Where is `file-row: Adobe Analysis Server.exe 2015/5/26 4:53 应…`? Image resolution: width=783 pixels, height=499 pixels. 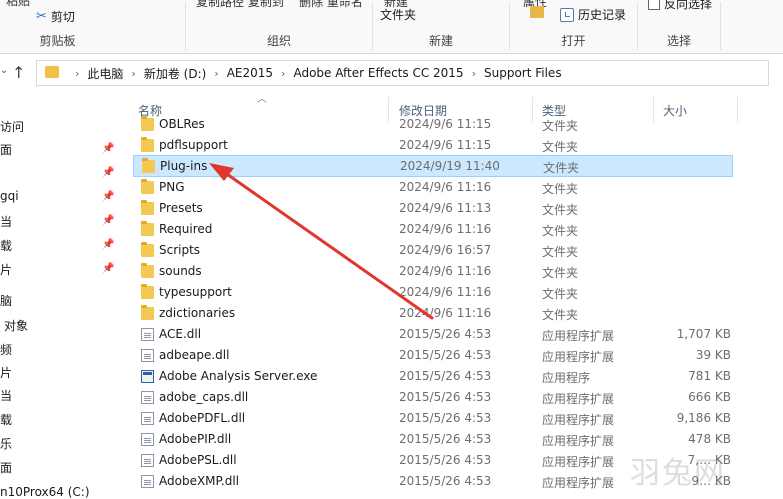 file-row: Adobe Analysis Server.exe 2015/5/26 4:53 应… is located at coordinates (433, 376).